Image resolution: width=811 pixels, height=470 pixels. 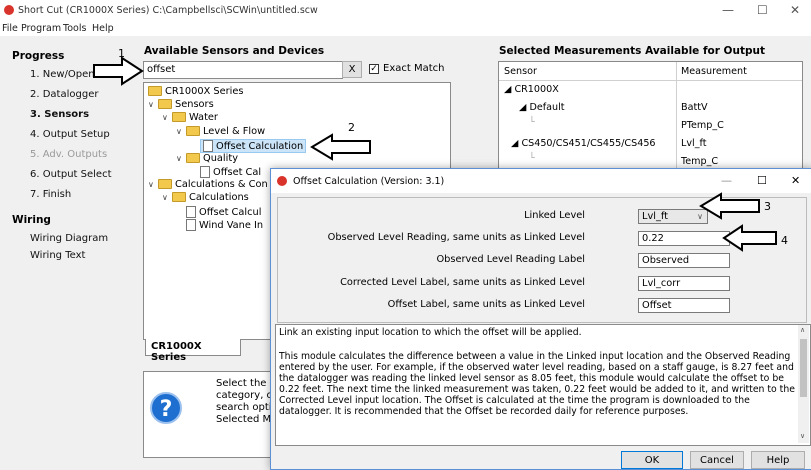 I want to click on step-datalogger: 2. Datalogger, so click(x=64, y=94).